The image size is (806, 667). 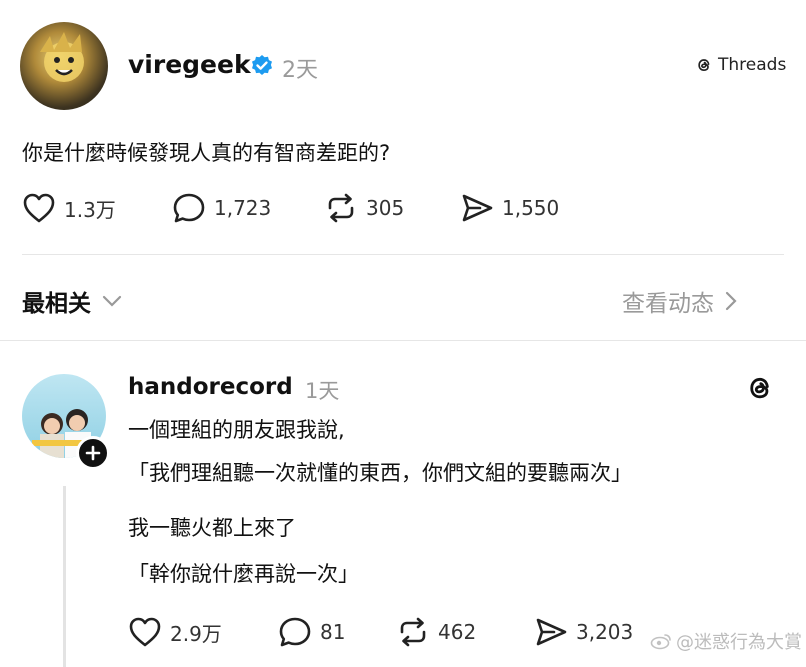 What do you see at coordinates (660, 642) in the screenshot?
I see `weibo-logo-icon` at bounding box center [660, 642].